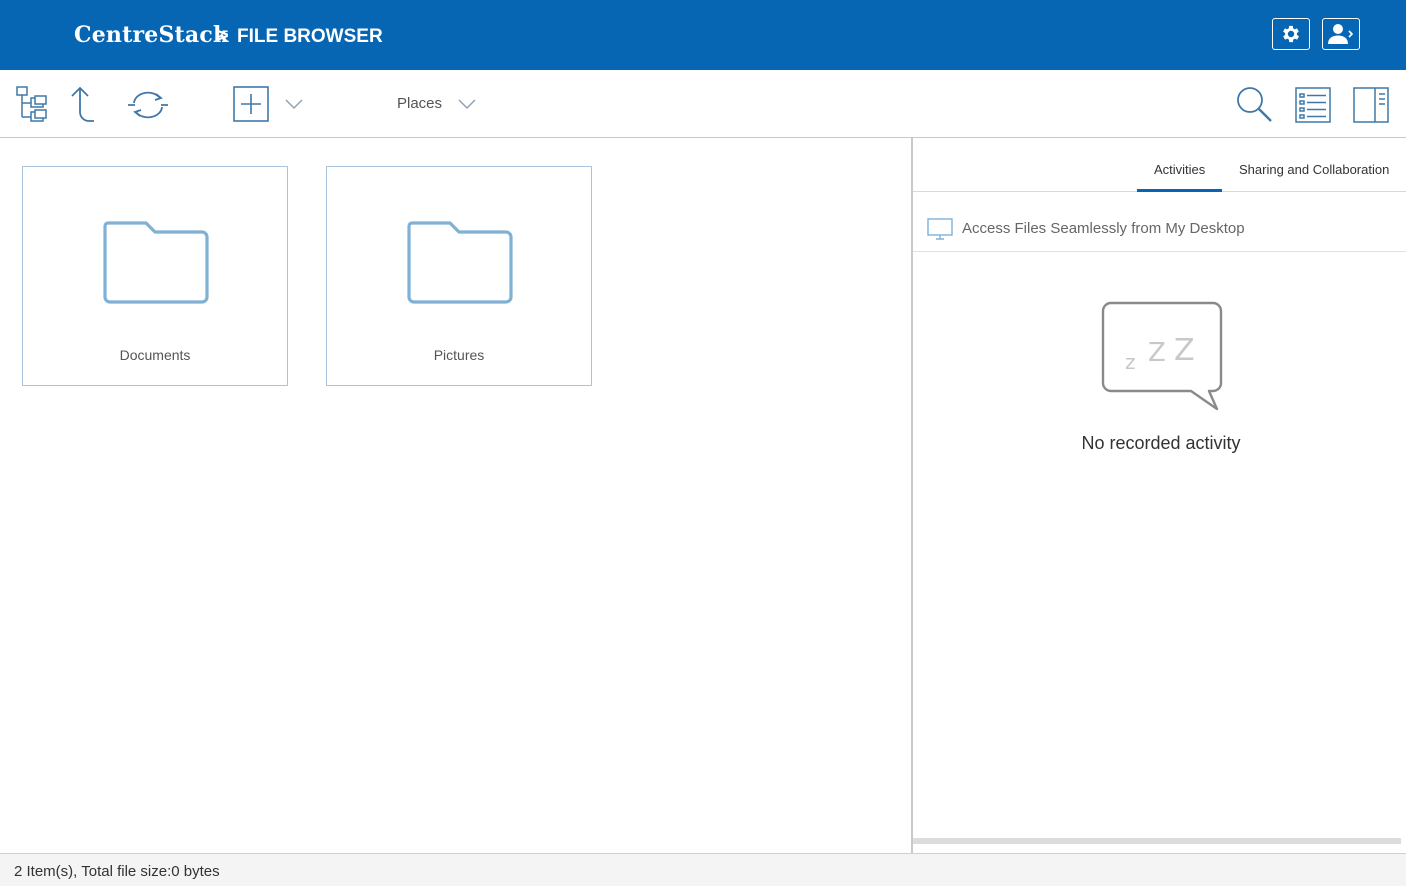 Image resolution: width=1406 pixels, height=886 pixels. What do you see at coordinates (1255, 105) in the screenshot?
I see `search-icon` at bounding box center [1255, 105].